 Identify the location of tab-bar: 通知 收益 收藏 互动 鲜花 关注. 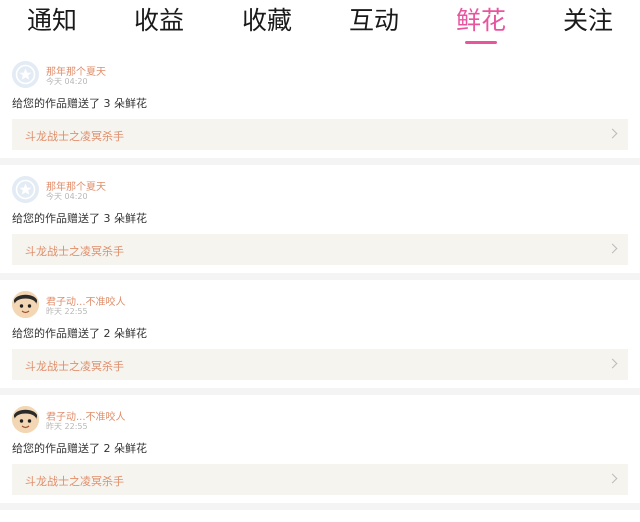
(320, 25).